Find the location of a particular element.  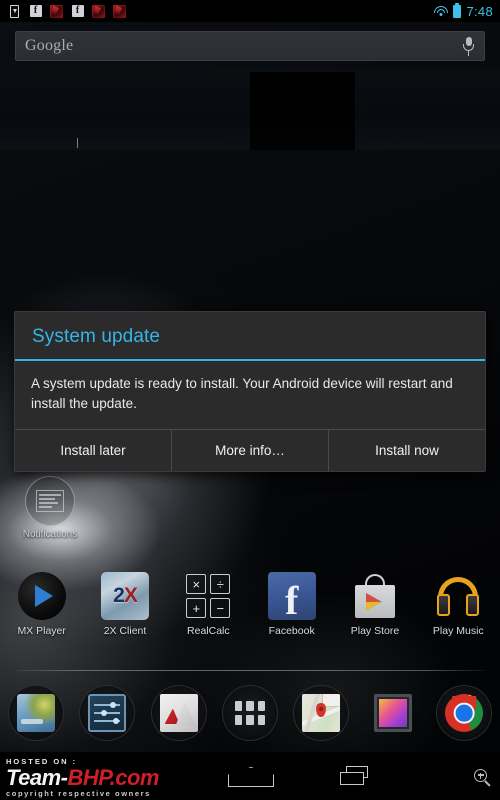

dock-item-maps is located at coordinates (321, 713).